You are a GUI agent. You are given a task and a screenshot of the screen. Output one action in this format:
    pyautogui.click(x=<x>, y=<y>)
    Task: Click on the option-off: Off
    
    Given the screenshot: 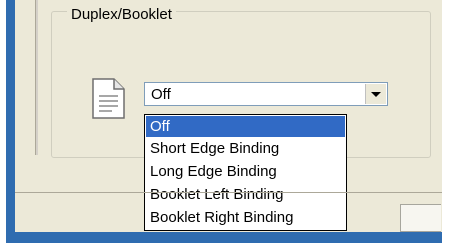 What is the action you would take?
    pyautogui.click(x=245, y=126)
    